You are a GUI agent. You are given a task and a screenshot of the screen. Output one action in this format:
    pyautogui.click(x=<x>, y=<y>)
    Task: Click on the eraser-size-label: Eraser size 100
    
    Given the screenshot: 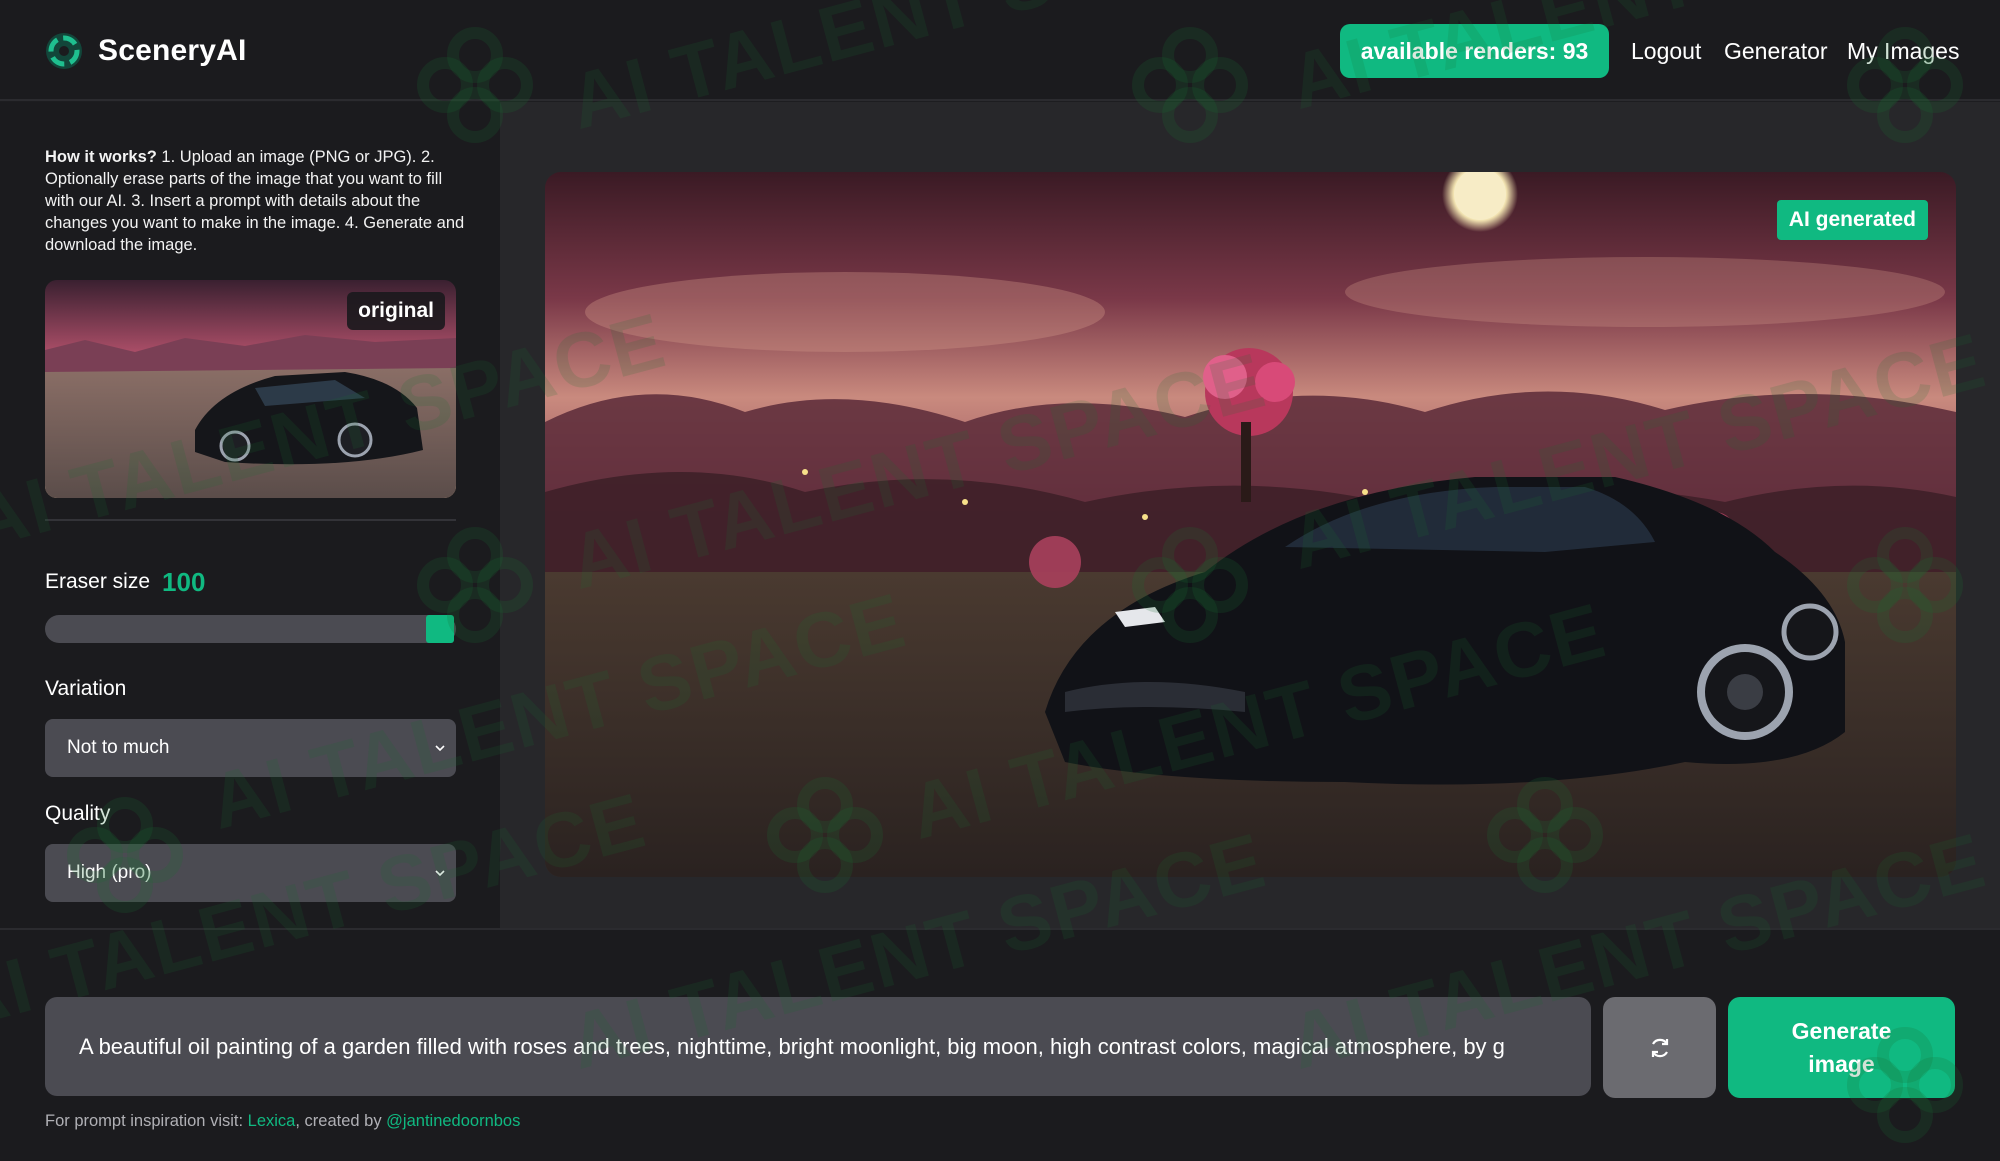 What is the action you would take?
    pyautogui.click(x=125, y=582)
    